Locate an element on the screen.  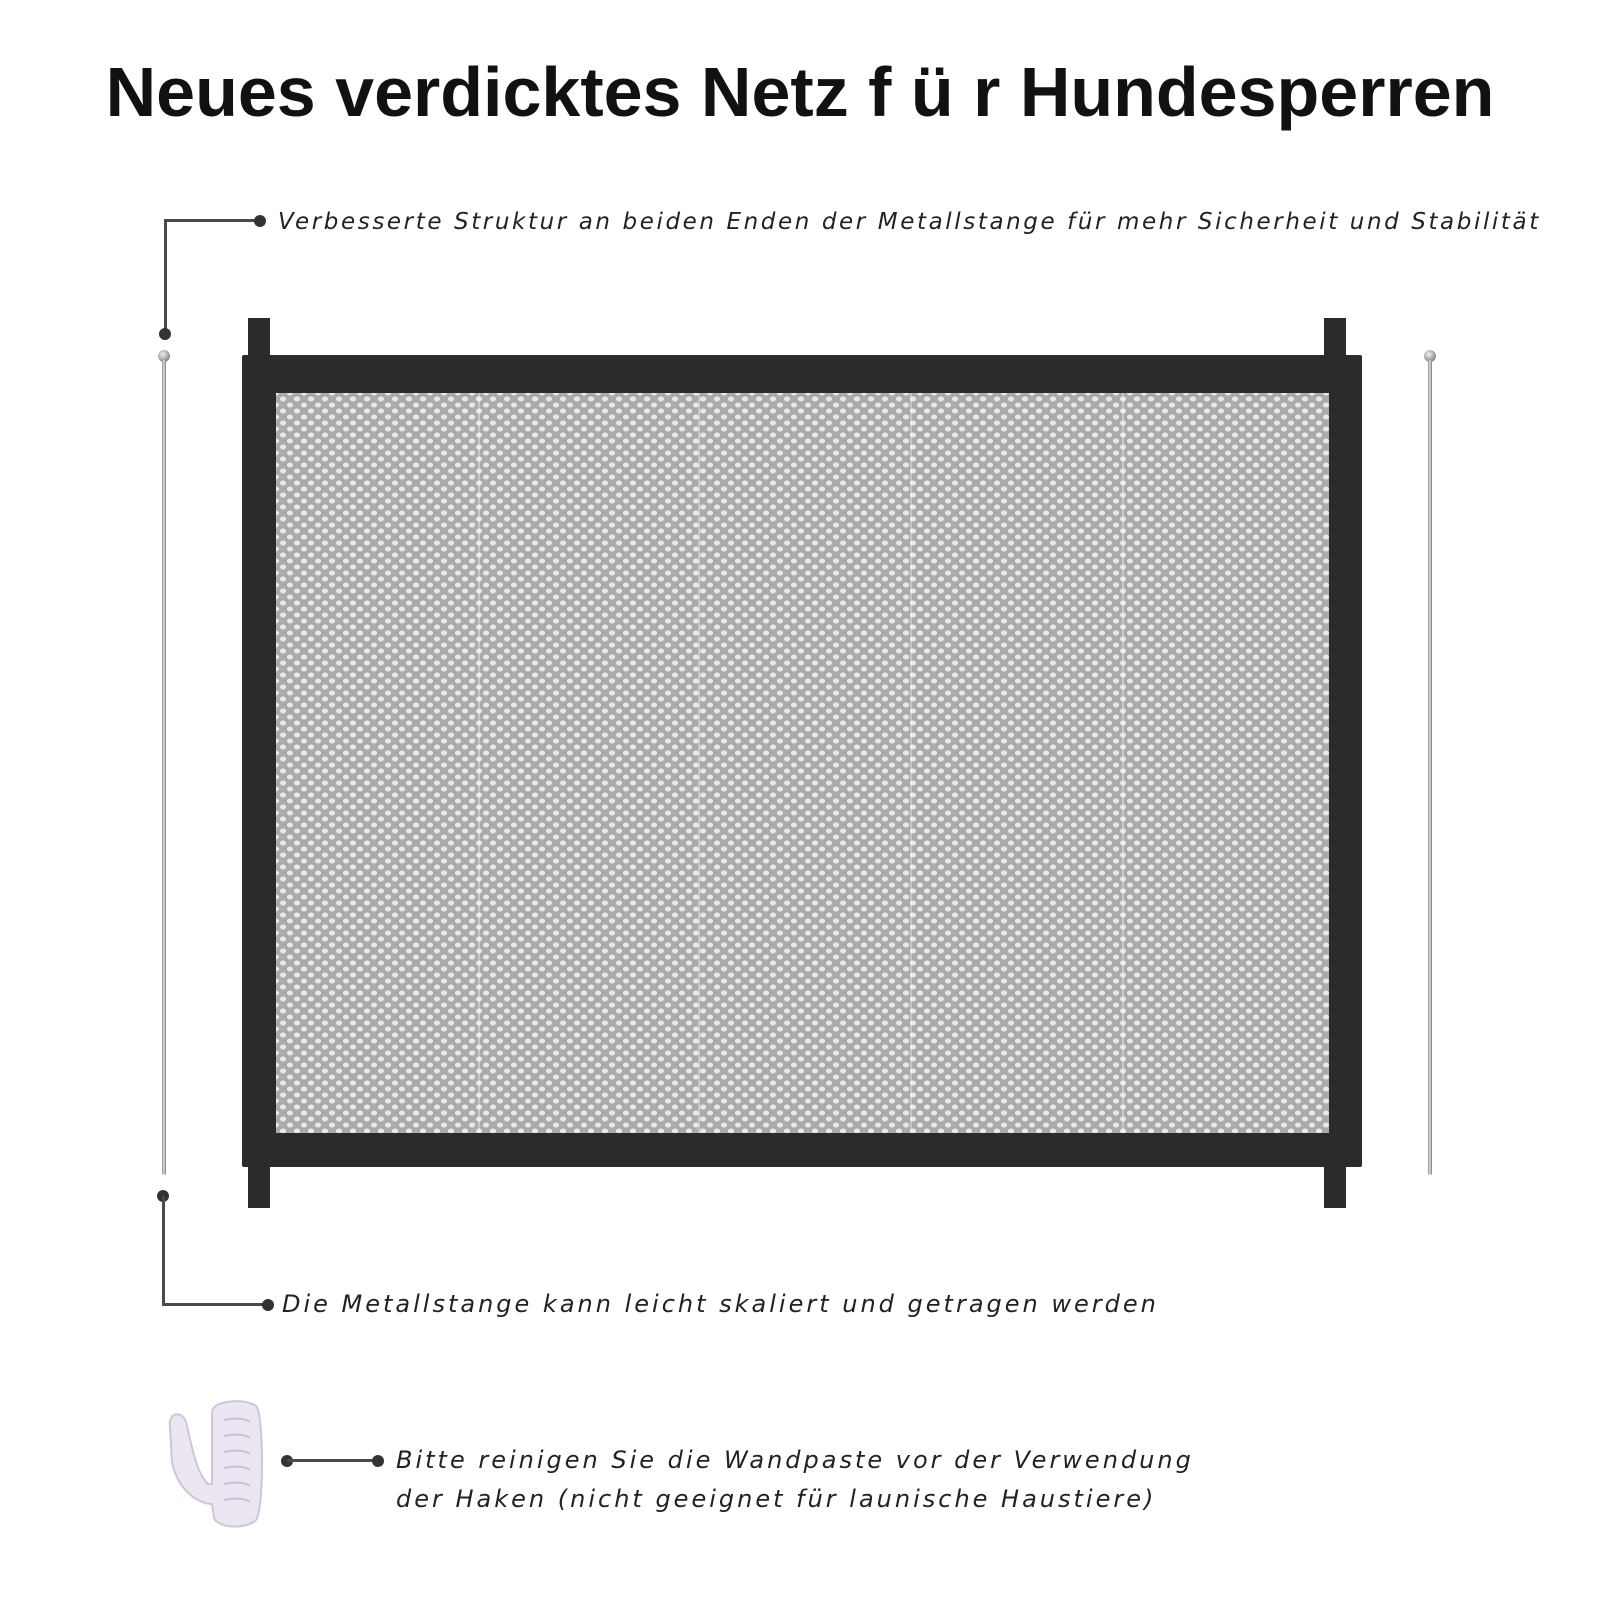
gate-post-top-right is located at coordinates (1335, 338).